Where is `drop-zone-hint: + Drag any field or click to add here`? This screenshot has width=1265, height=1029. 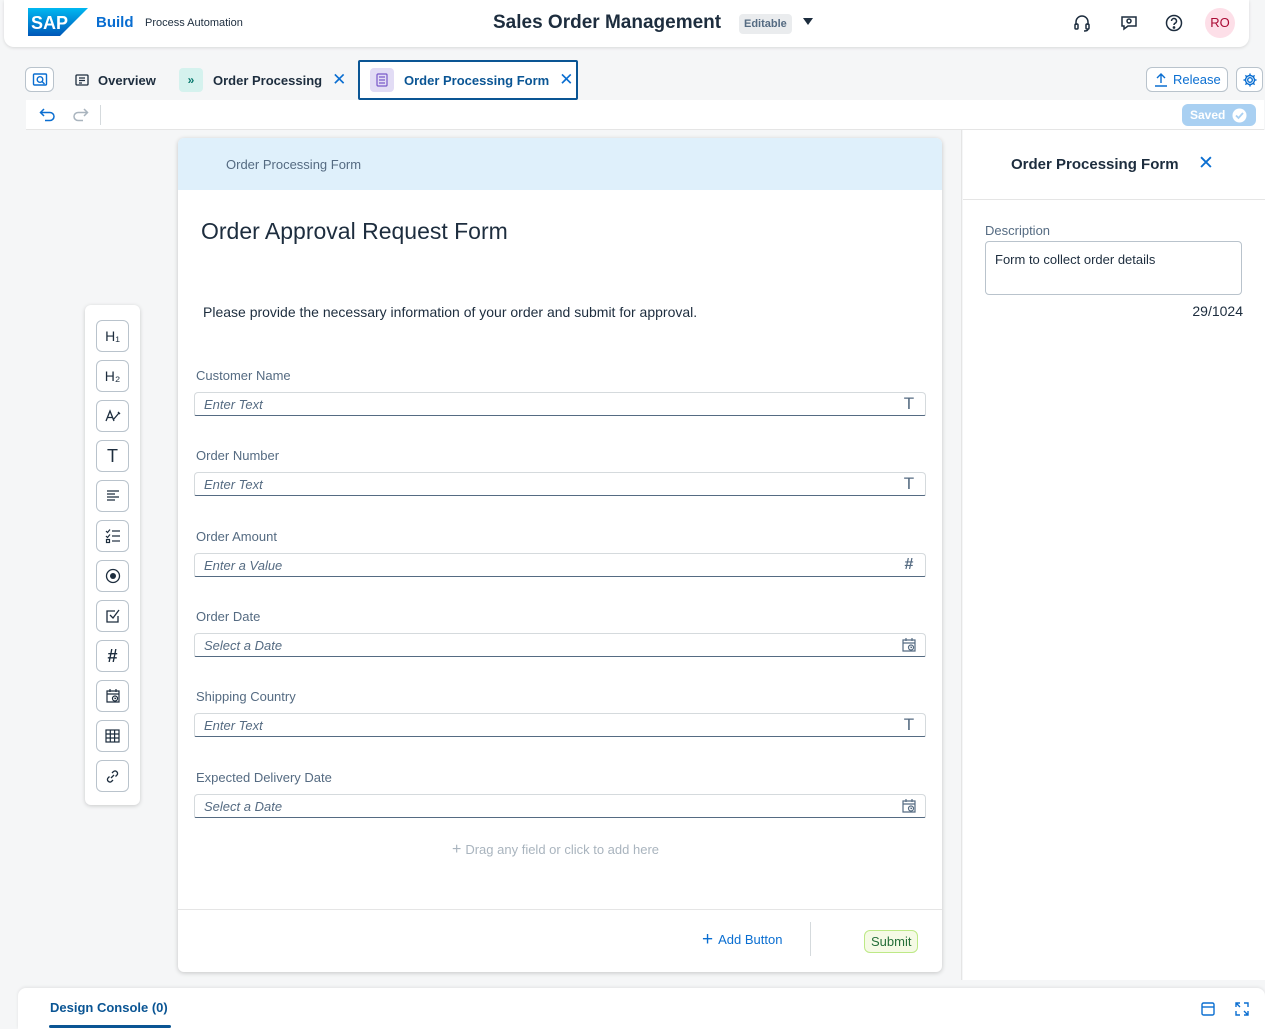
drop-zone-hint: + Drag any field or click to add here is located at coordinates (555, 850).